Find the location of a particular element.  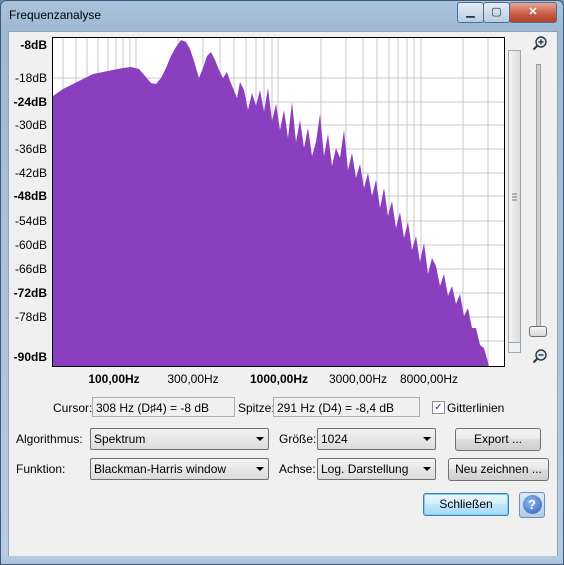

y-axis-label: -36dB is located at coordinates (30, 149).